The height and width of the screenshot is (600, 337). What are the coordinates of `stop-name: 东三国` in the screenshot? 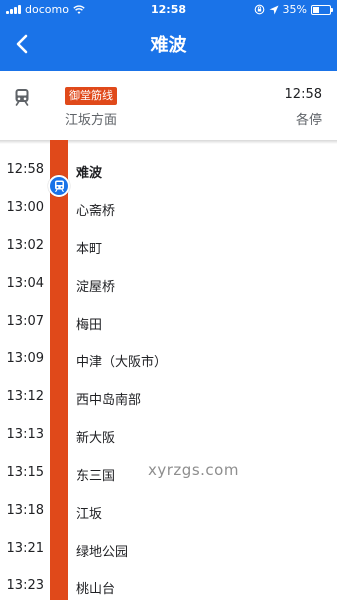 It's located at (96, 476).